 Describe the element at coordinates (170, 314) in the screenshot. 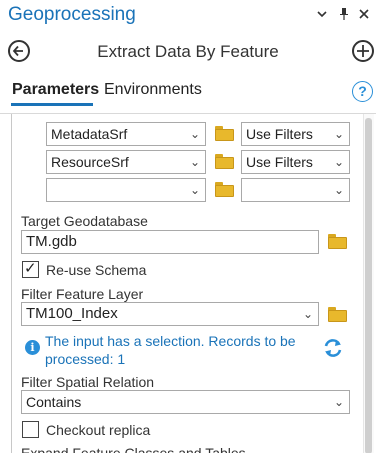

I see `filter-feature-layer-dropdown: TM100_Index ⌄` at that location.